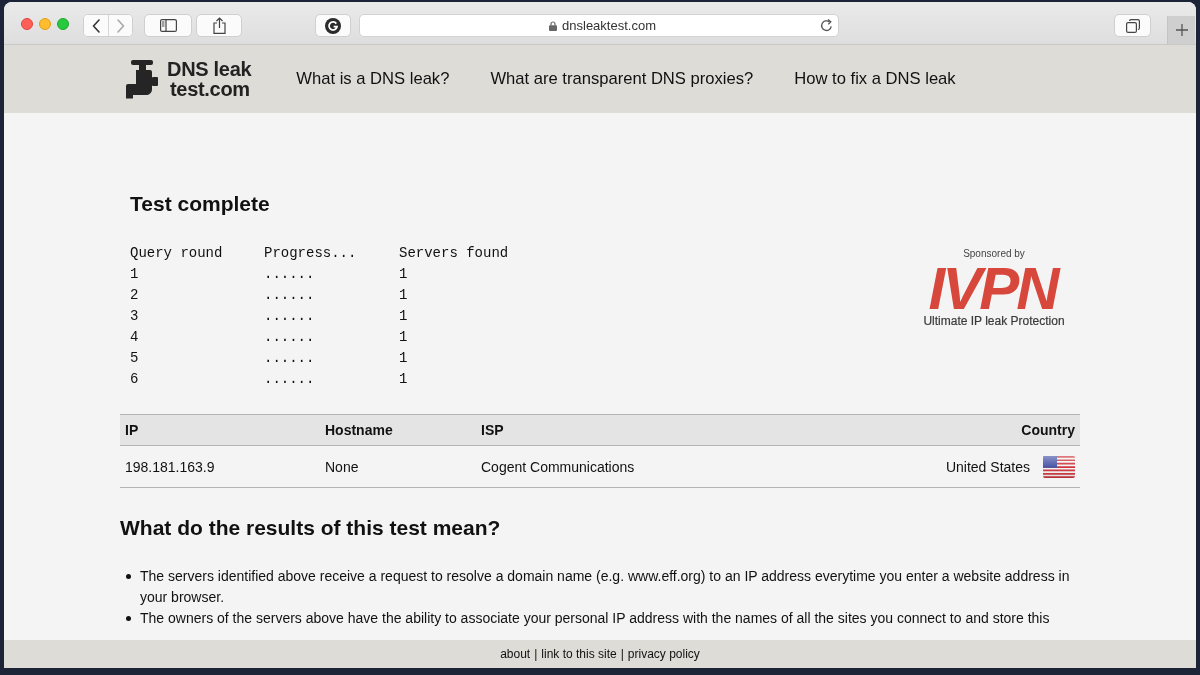  I want to click on lock-icon, so click(553, 25).